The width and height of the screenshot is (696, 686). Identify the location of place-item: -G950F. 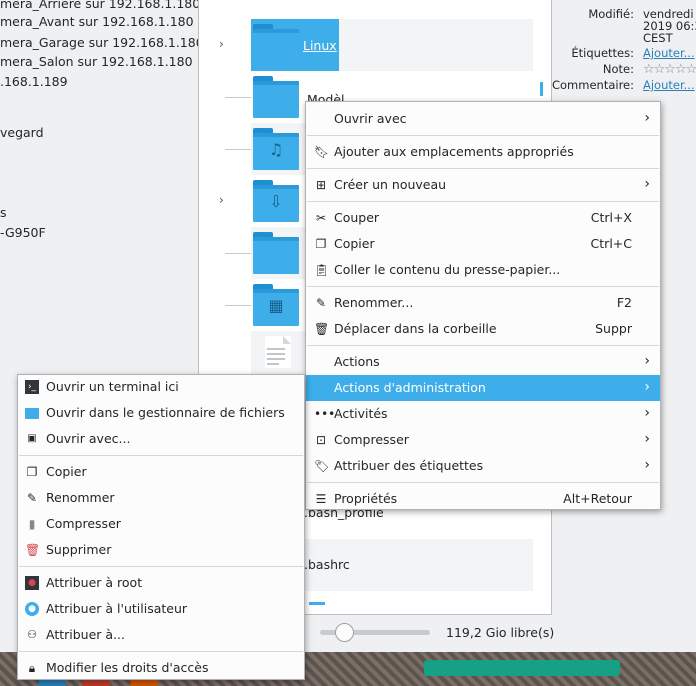
(23, 232).